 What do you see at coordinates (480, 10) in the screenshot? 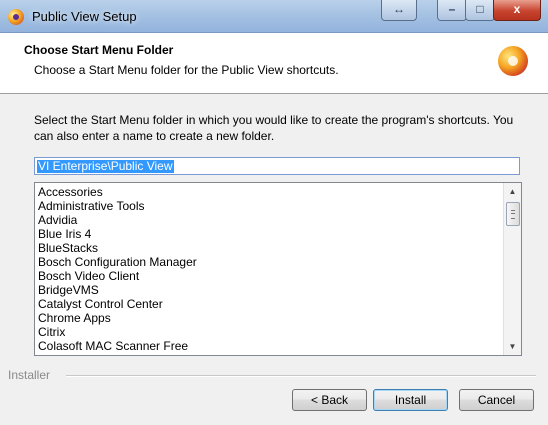
I see `maximize-button: □` at bounding box center [480, 10].